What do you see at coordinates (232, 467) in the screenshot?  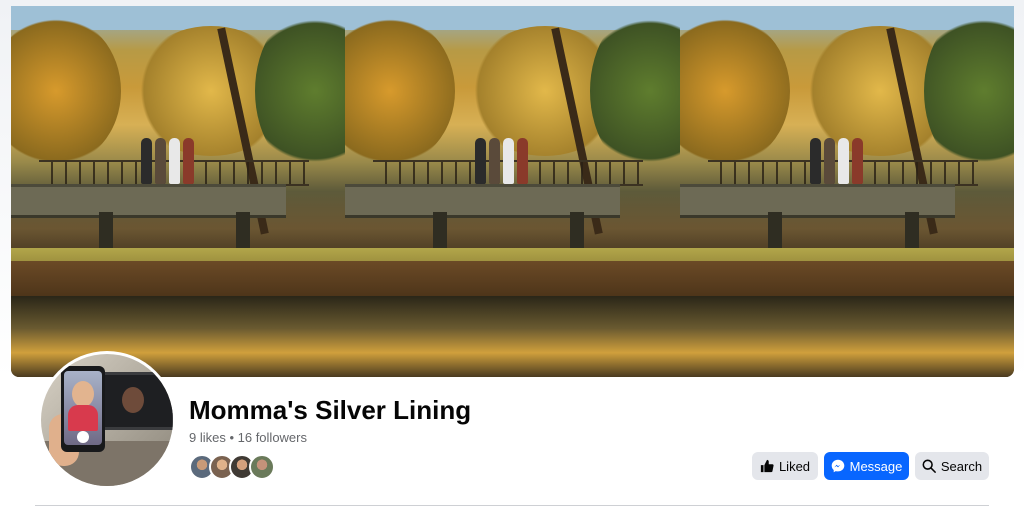 I see `follower-avatars` at bounding box center [232, 467].